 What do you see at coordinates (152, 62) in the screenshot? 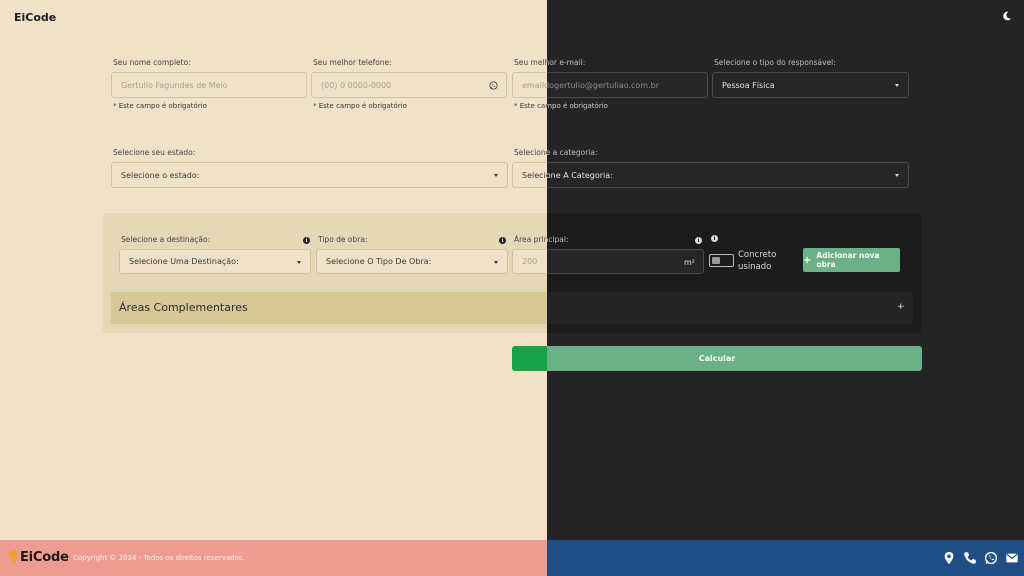
I see `name-label: Seu nome completo:` at bounding box center [152, 62].